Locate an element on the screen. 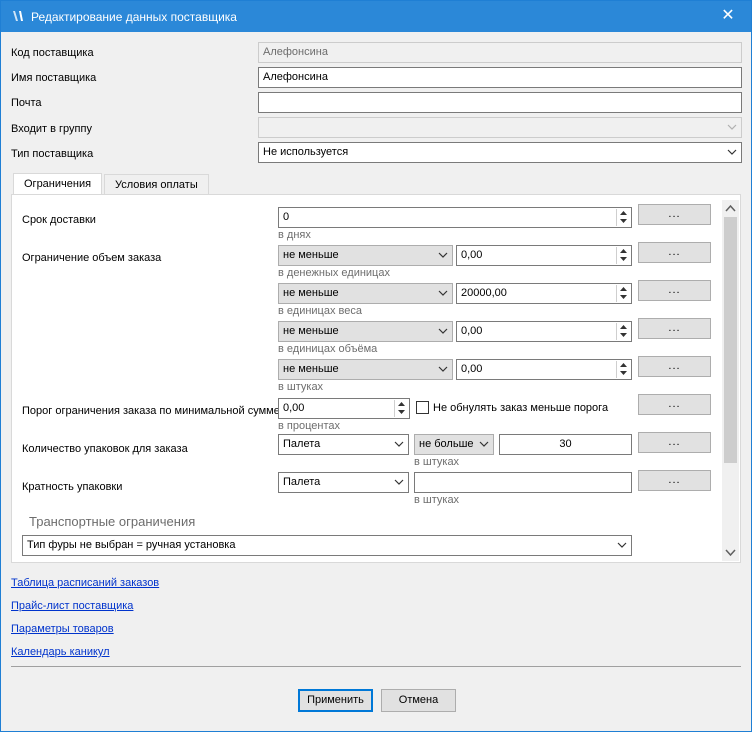 Image resolution: width=752 pixels, height=732 pixels. pack-count-op-value: не больше is located at coordinates (446, 444).